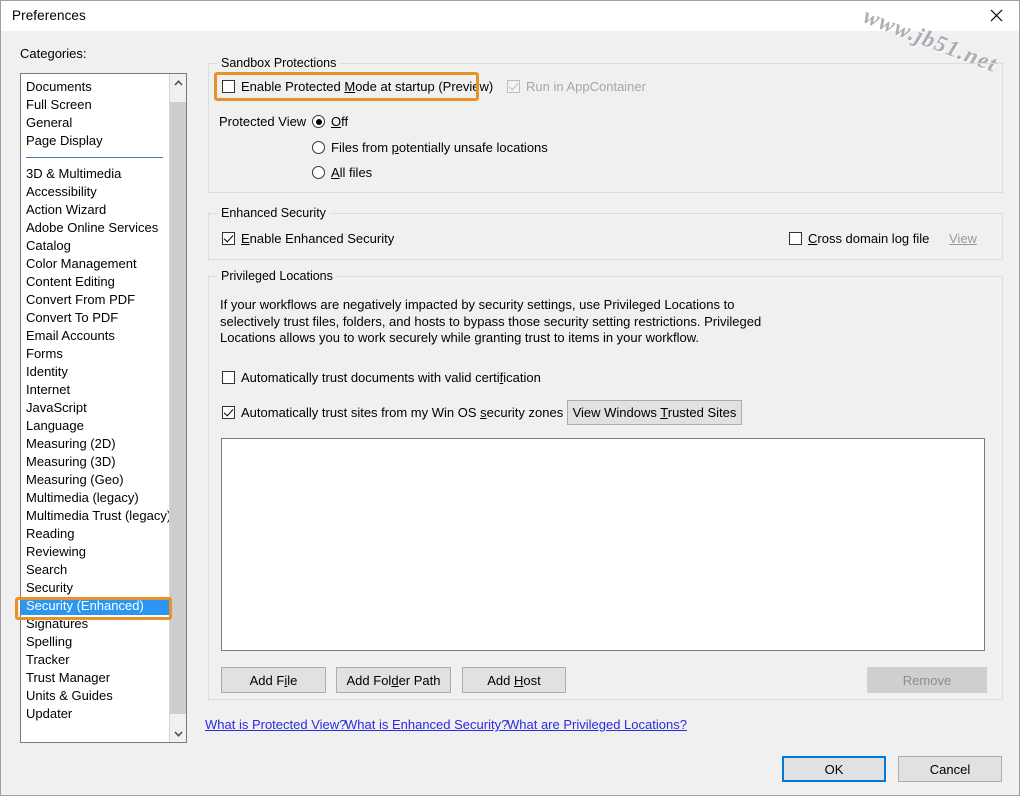  What do you see at coordinates (95, 372) in the screenshot?
I see `sidebar-item-identity: Identity` at bounding box center [95, 372].